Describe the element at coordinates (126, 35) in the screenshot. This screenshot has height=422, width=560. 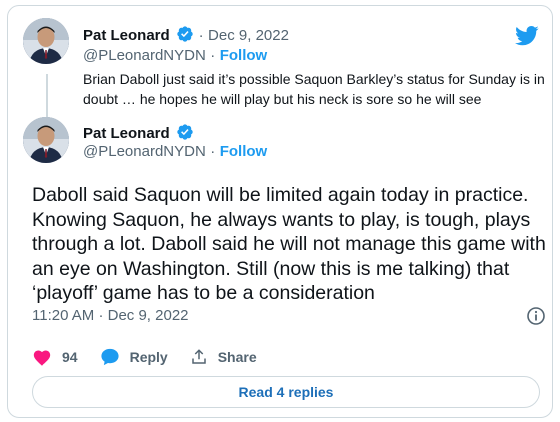
I see `quoted-author-name: Pat Leonard` at that location.